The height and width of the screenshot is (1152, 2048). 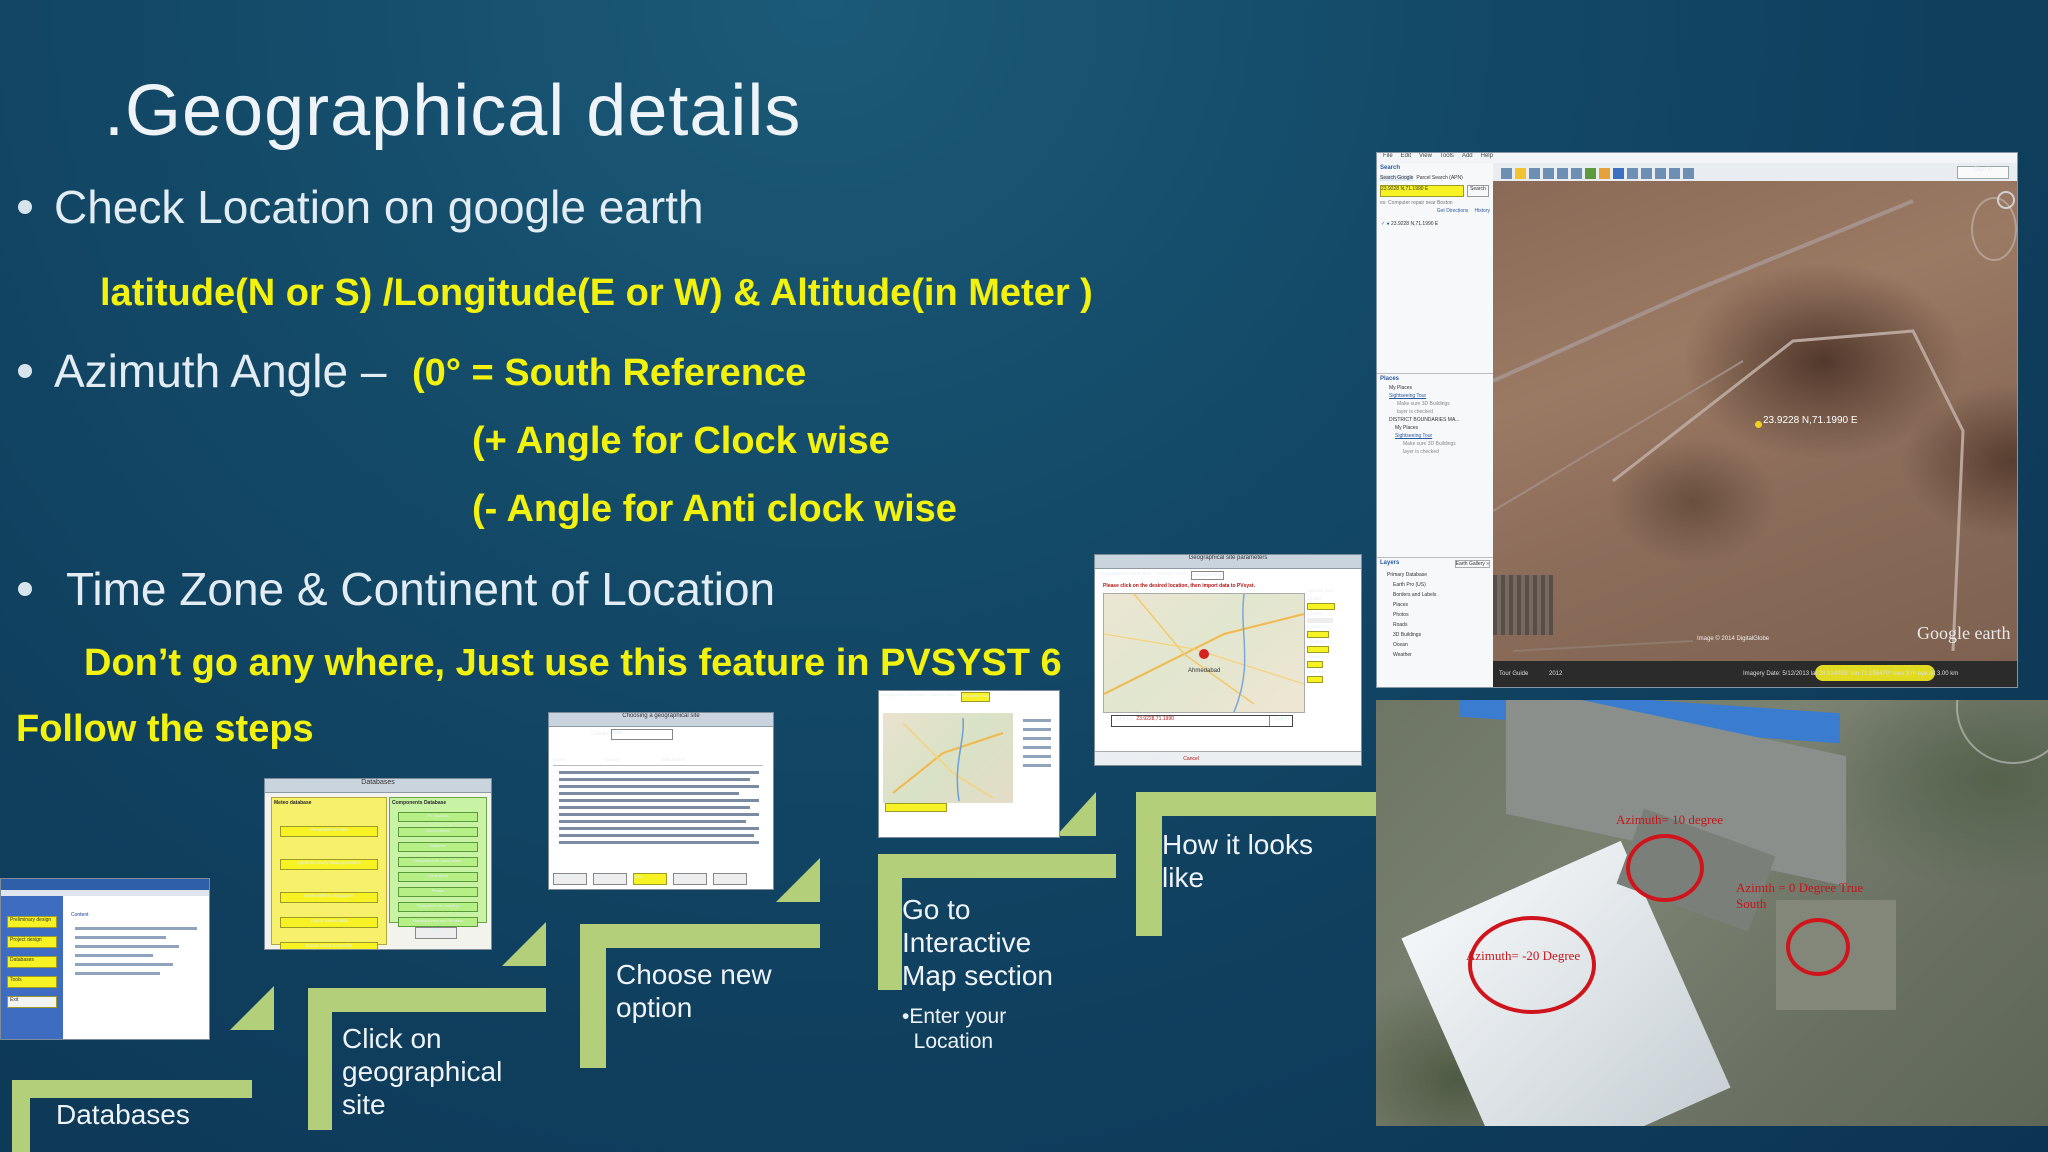 I want to click on save-image-icon, so click(x=1674, y=173).